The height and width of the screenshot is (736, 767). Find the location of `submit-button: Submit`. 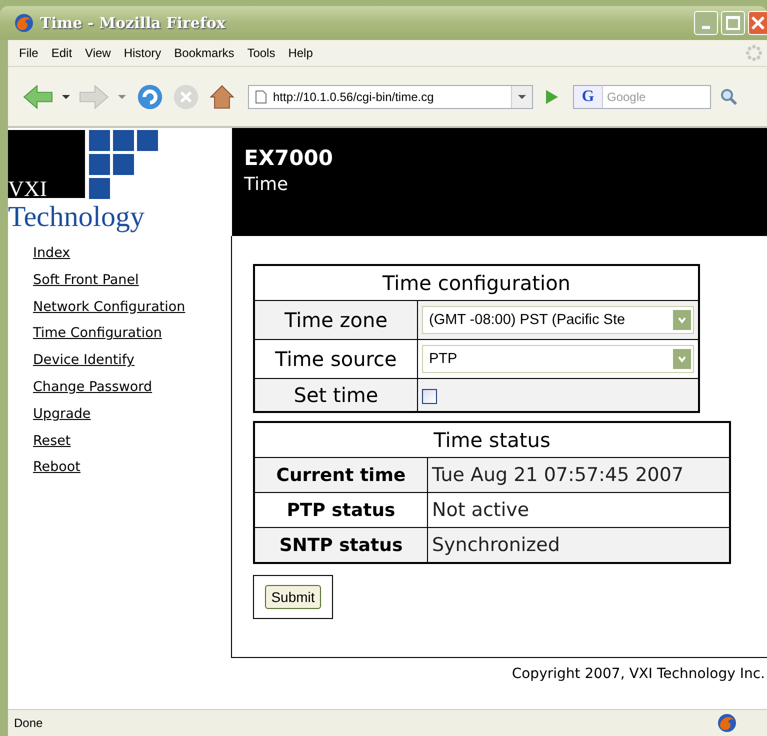

submit-button: Submit is located at coordinates (293, 597).